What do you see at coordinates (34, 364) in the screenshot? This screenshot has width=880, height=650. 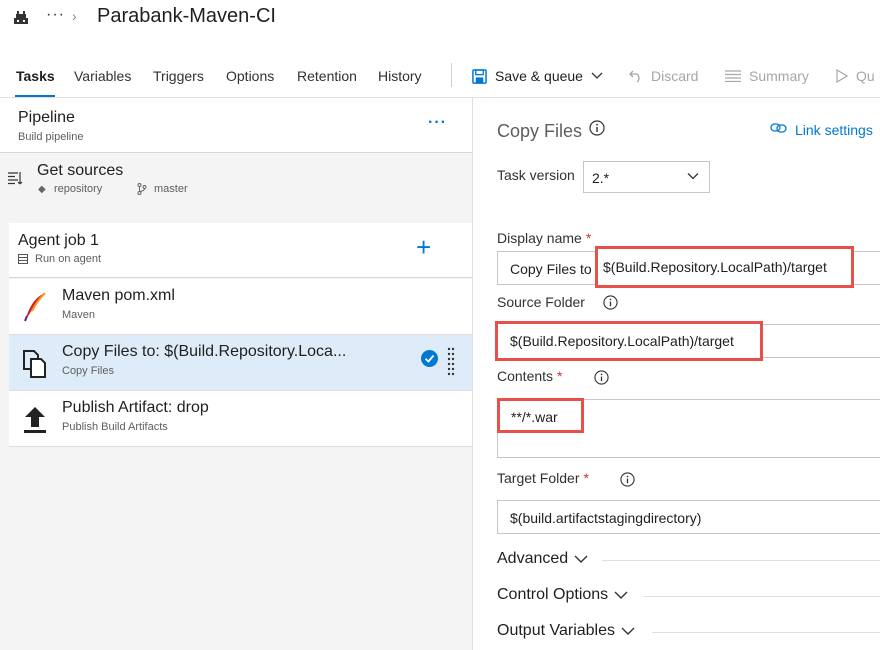 I see `copy-files-icon` at bounding box center [34, 364].